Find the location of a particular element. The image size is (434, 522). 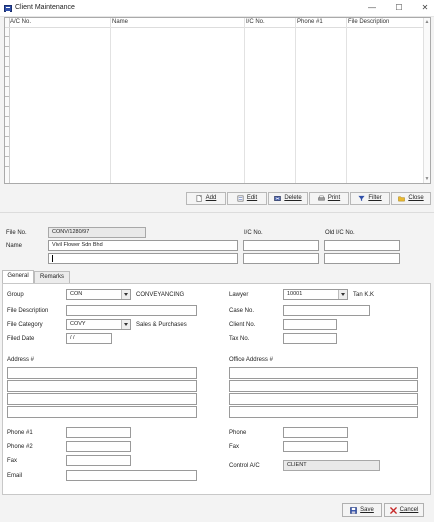

case-no-field is located at coordinates (326, 310).